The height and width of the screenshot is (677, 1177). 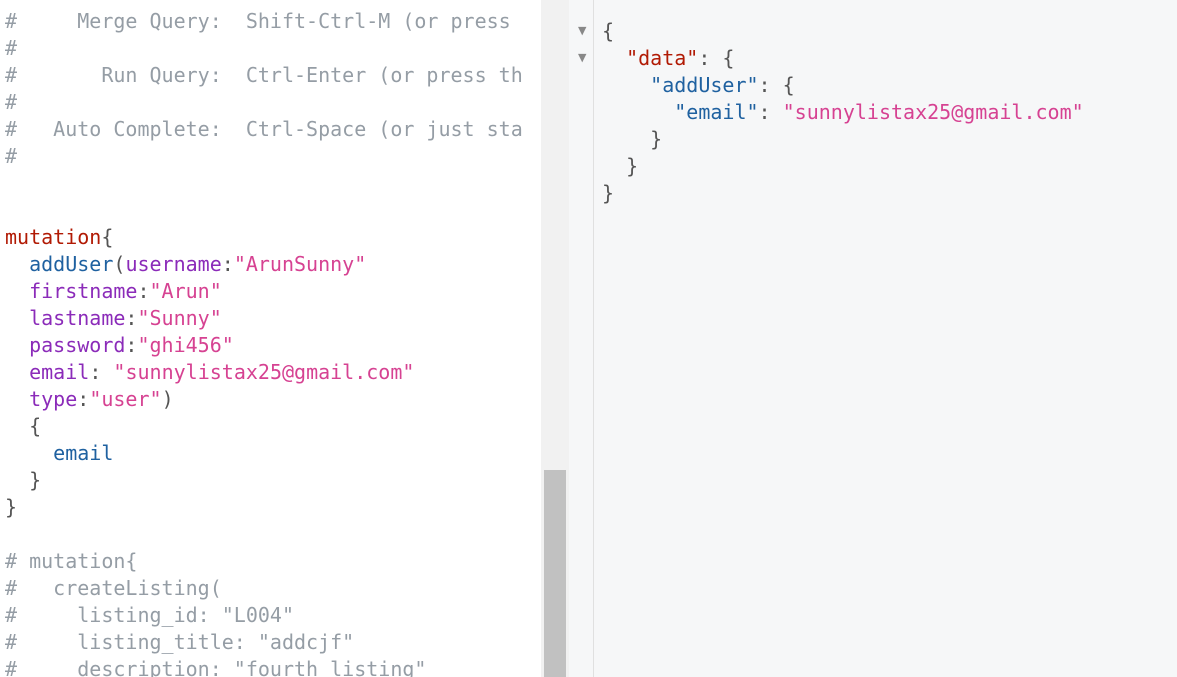 What do you see at coordinates (843, 85) in the screenshot?
I see `result-line: "addUser": {` at bounding box center [843, 85].